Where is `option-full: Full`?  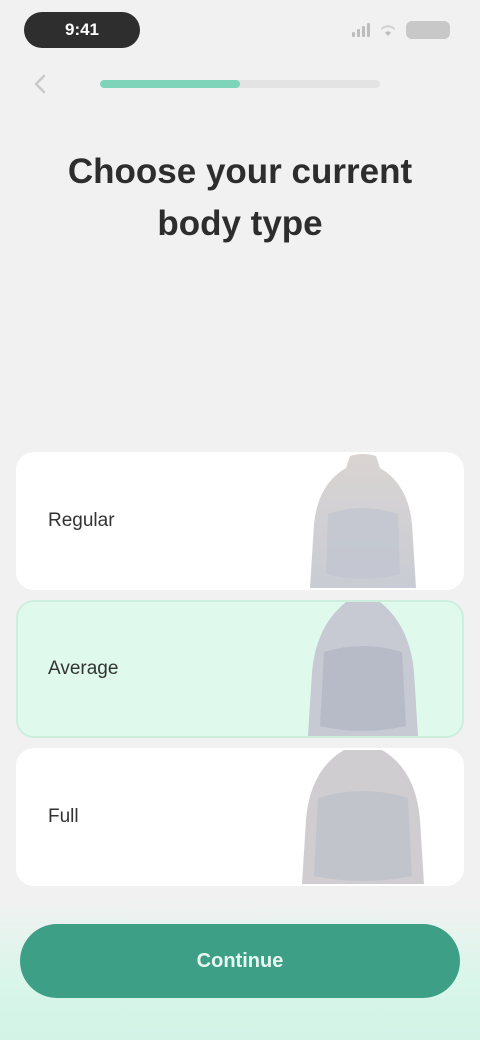 option-full: Full is located at coordinates (240, 817).